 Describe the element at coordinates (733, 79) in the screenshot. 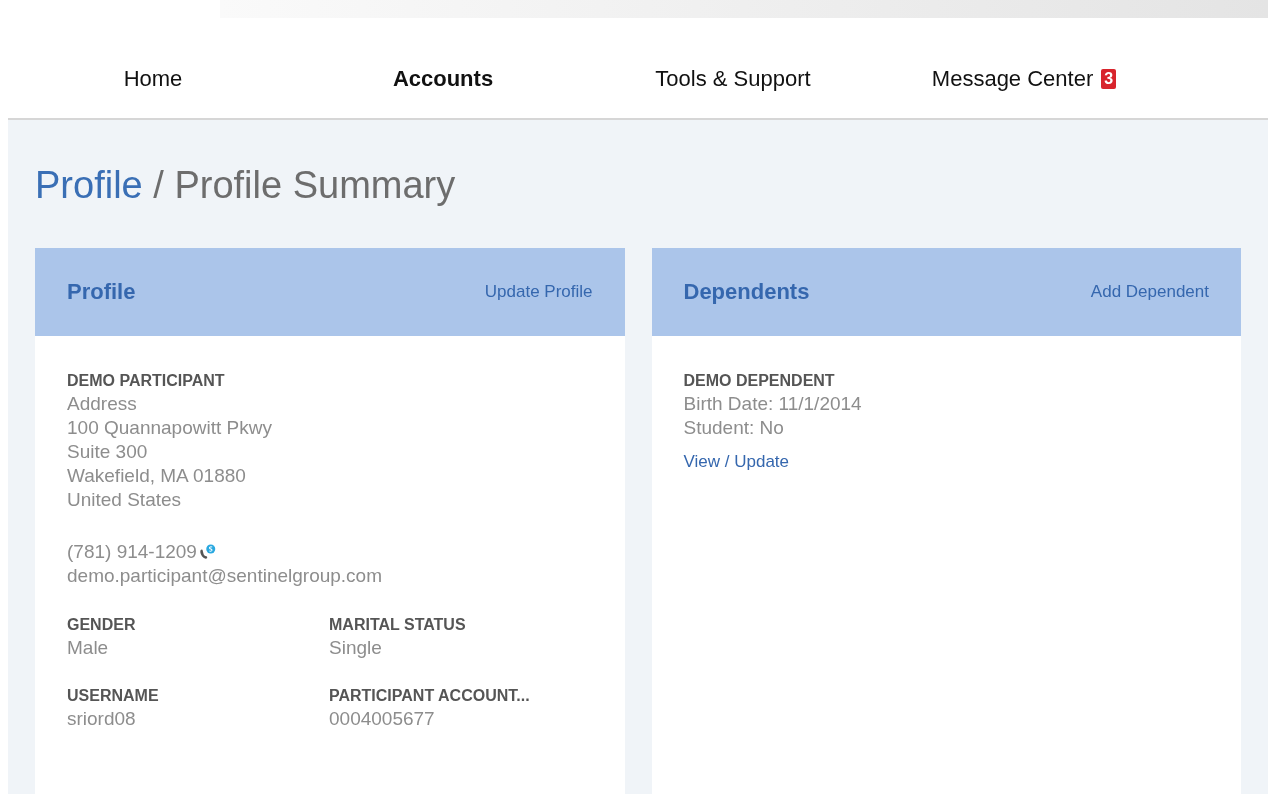

I see `nav-tab: Tools & Support` at that location.